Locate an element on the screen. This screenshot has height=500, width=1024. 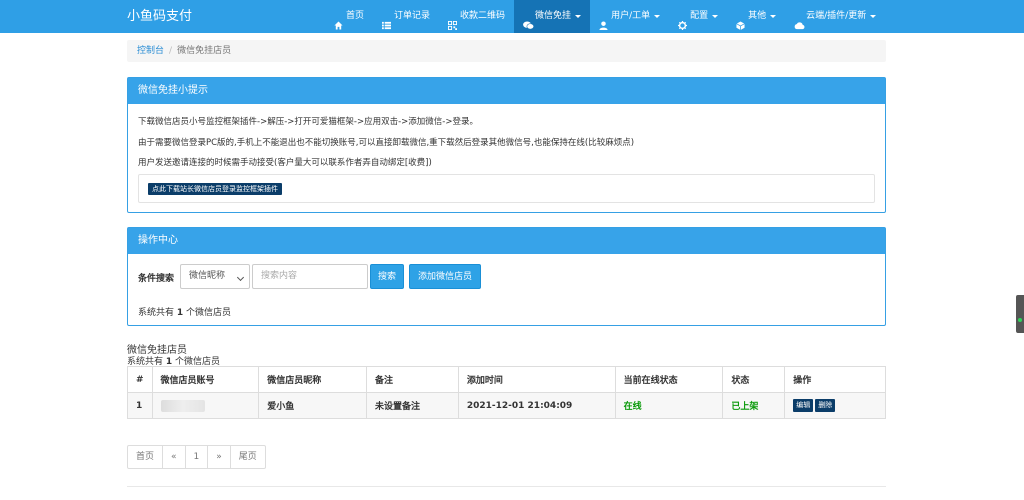
table-header-row: # 微信店员账号 微信店员昵称 备注 添加时间 当前在线状态 状态 操作 is located at coordinates (506, 379).